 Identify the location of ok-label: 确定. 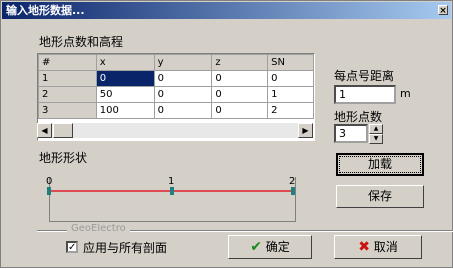
(277, 247).